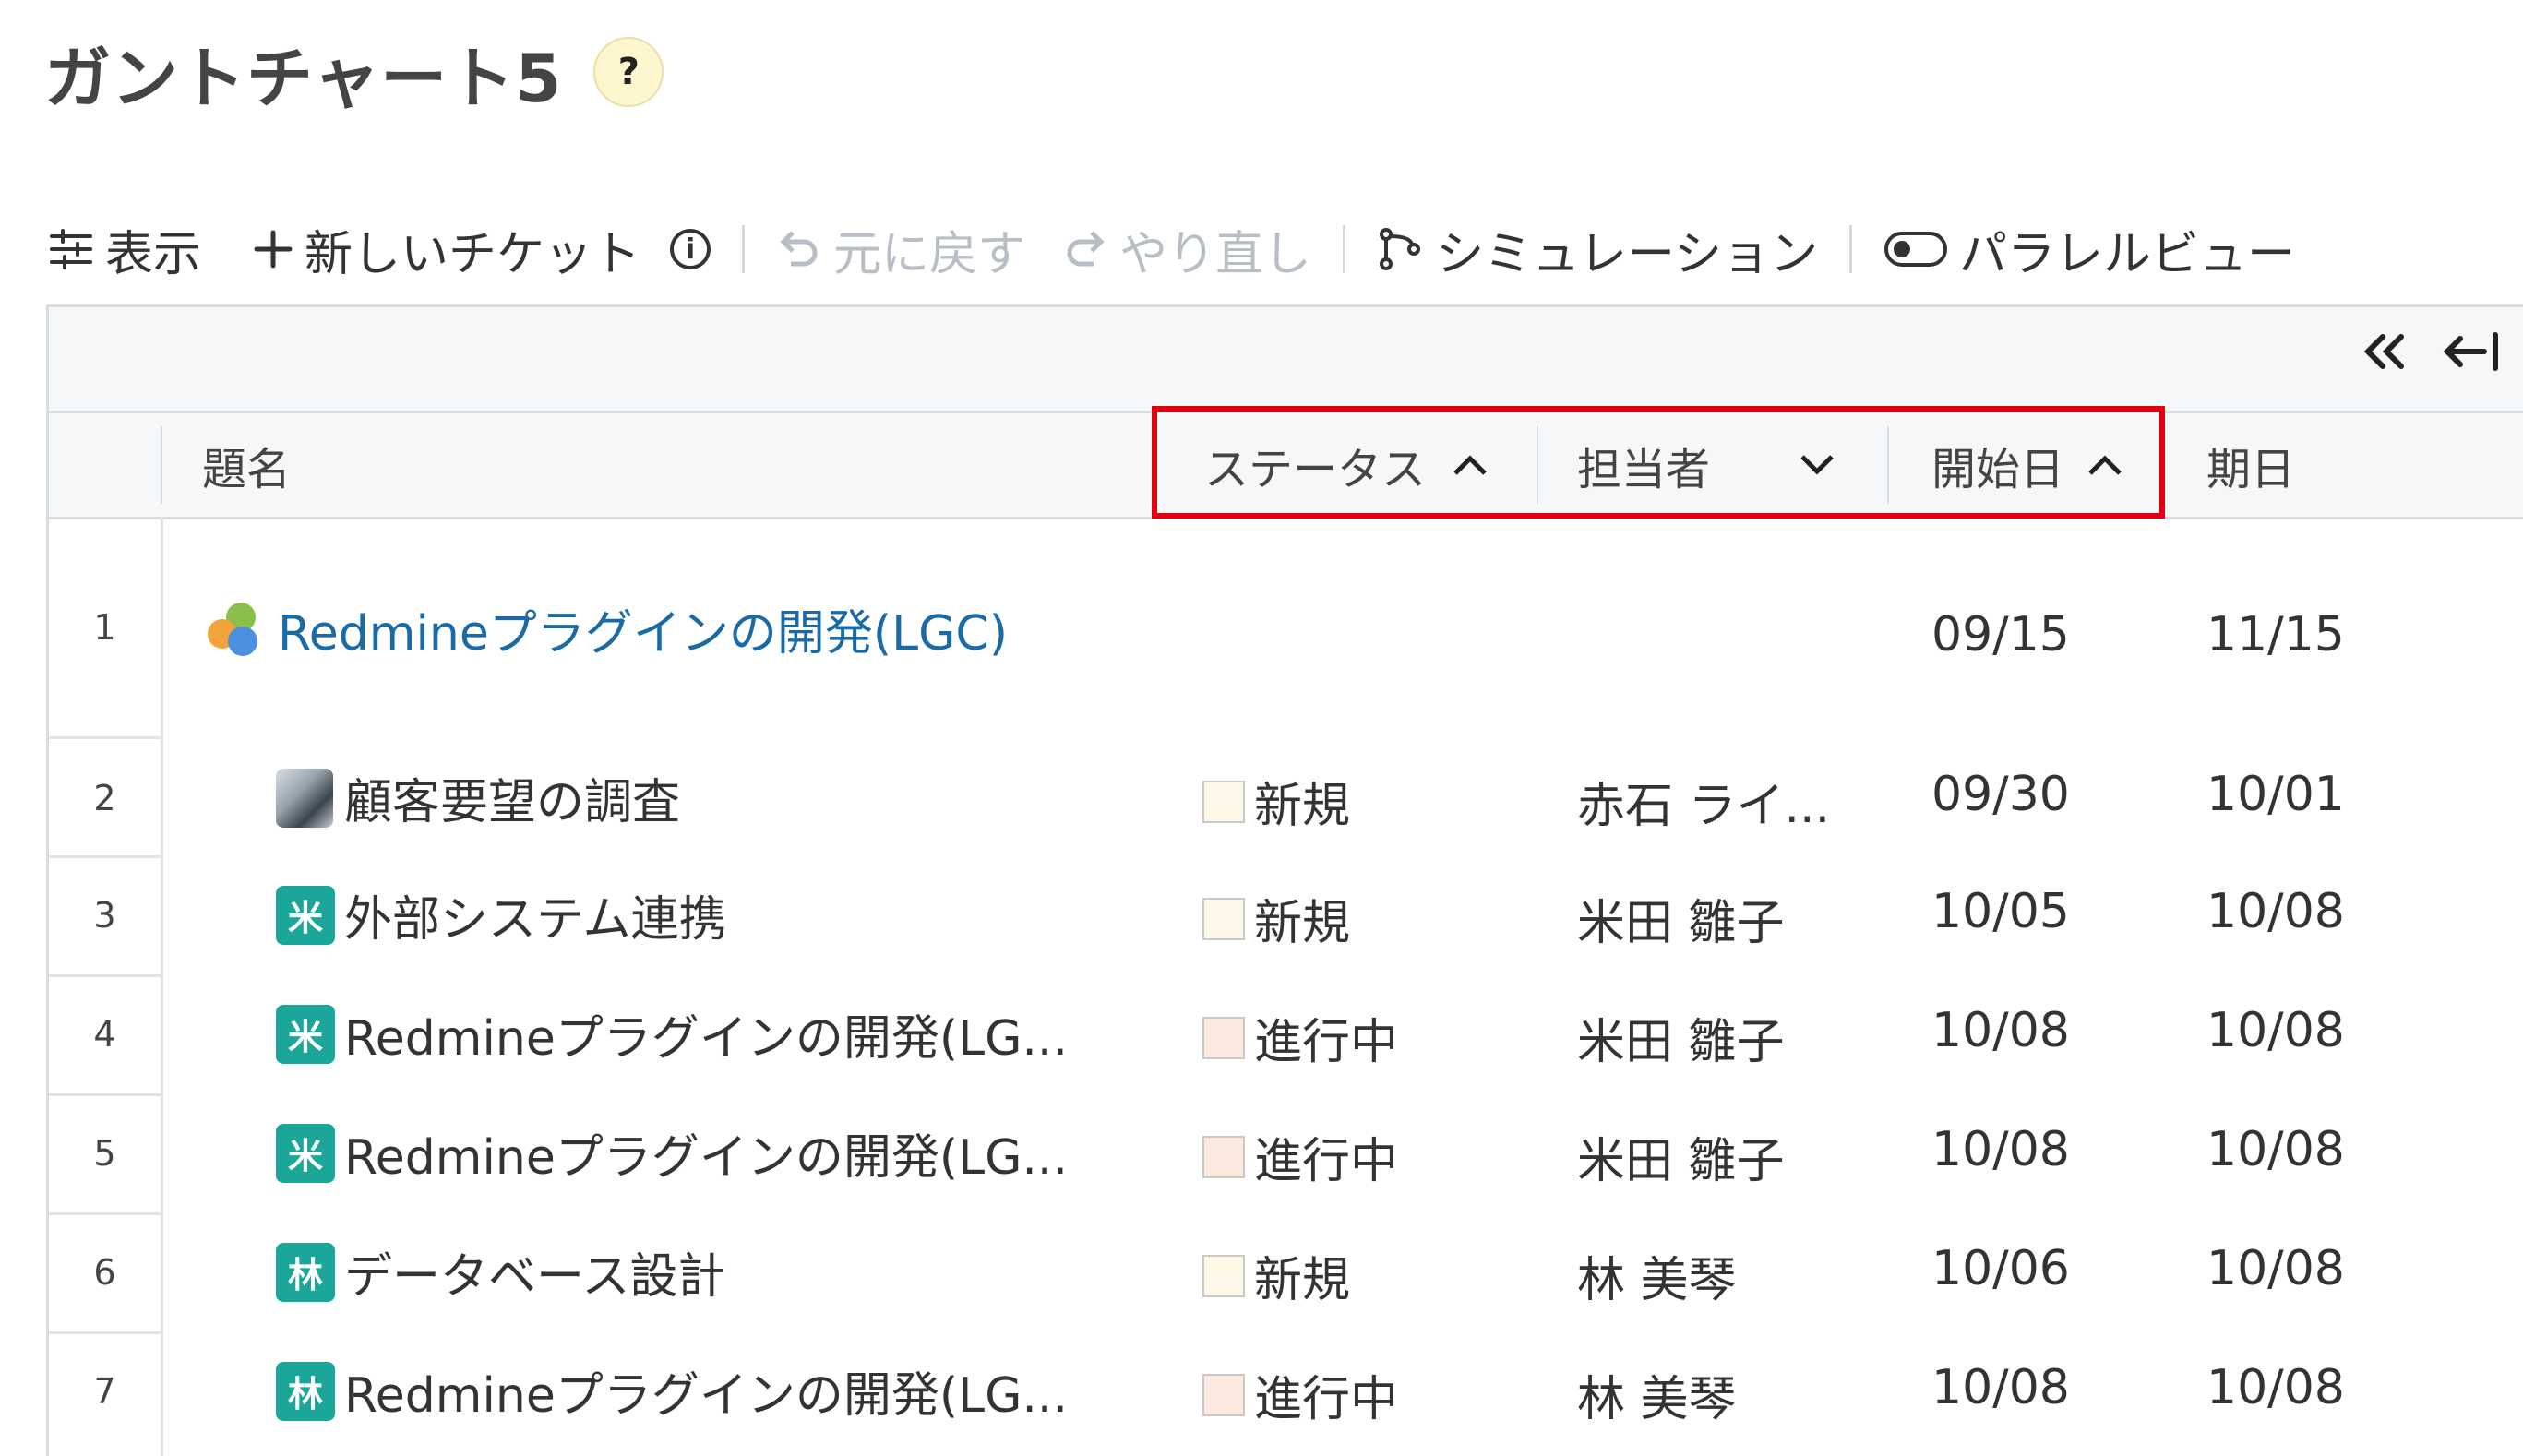 This screenshot has width=2523, height=1456. Describe the element at coordinates (2126, 254) in the screenshot. I see `parallel-view-label: パラレルビュー` at that location.